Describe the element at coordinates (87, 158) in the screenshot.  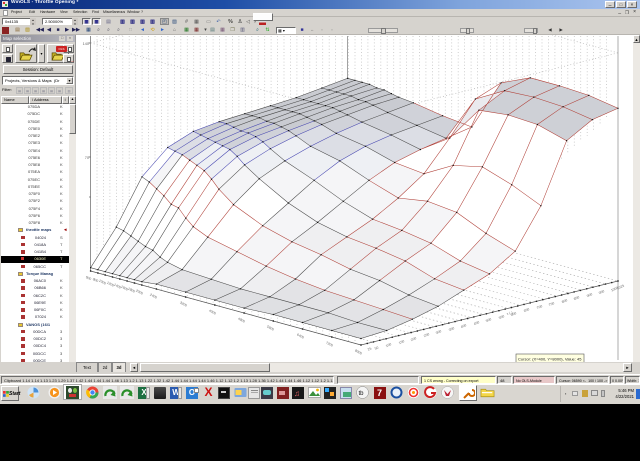
I see `svg-text: 70` at that location.